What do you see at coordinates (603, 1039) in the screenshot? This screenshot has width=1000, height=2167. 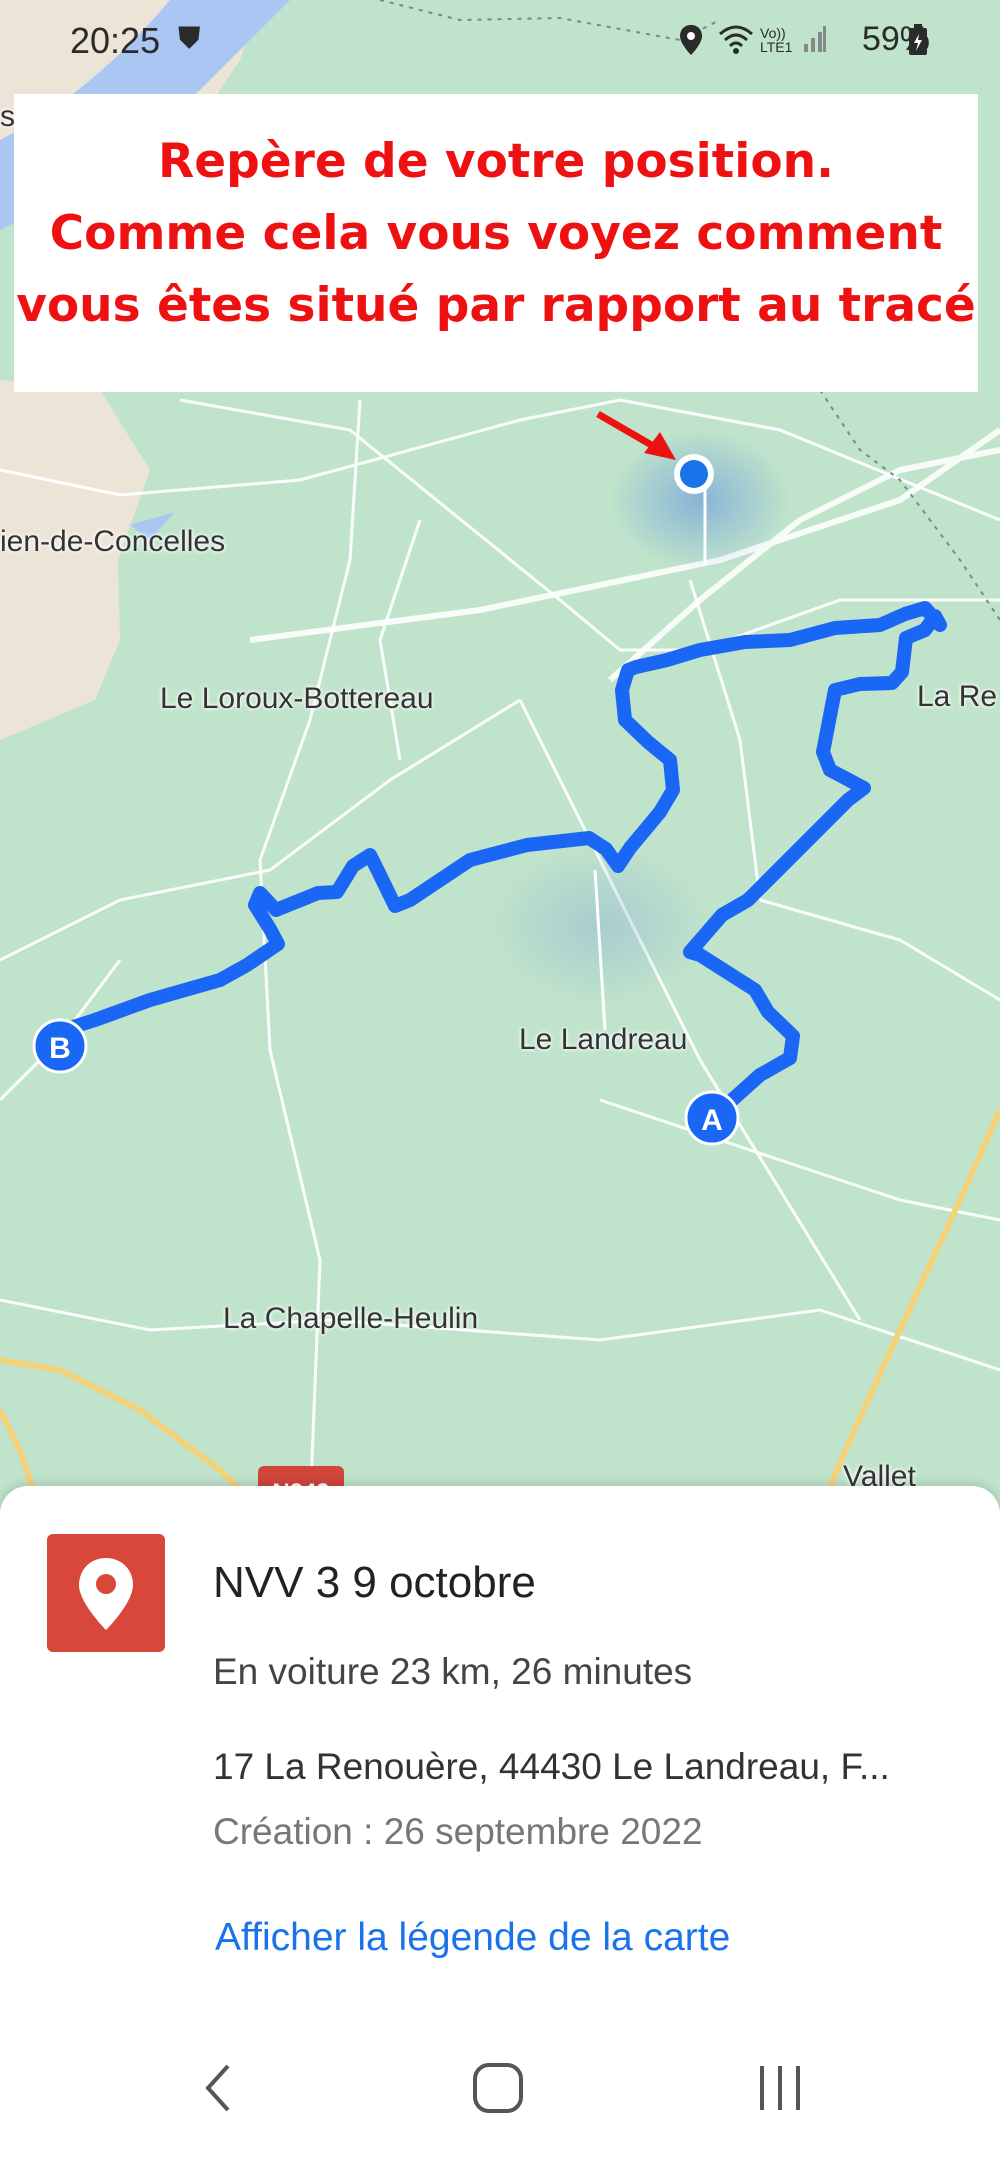 I see `place-label-le-landreau: Le Landreau` at bounding box center [603, 1039].